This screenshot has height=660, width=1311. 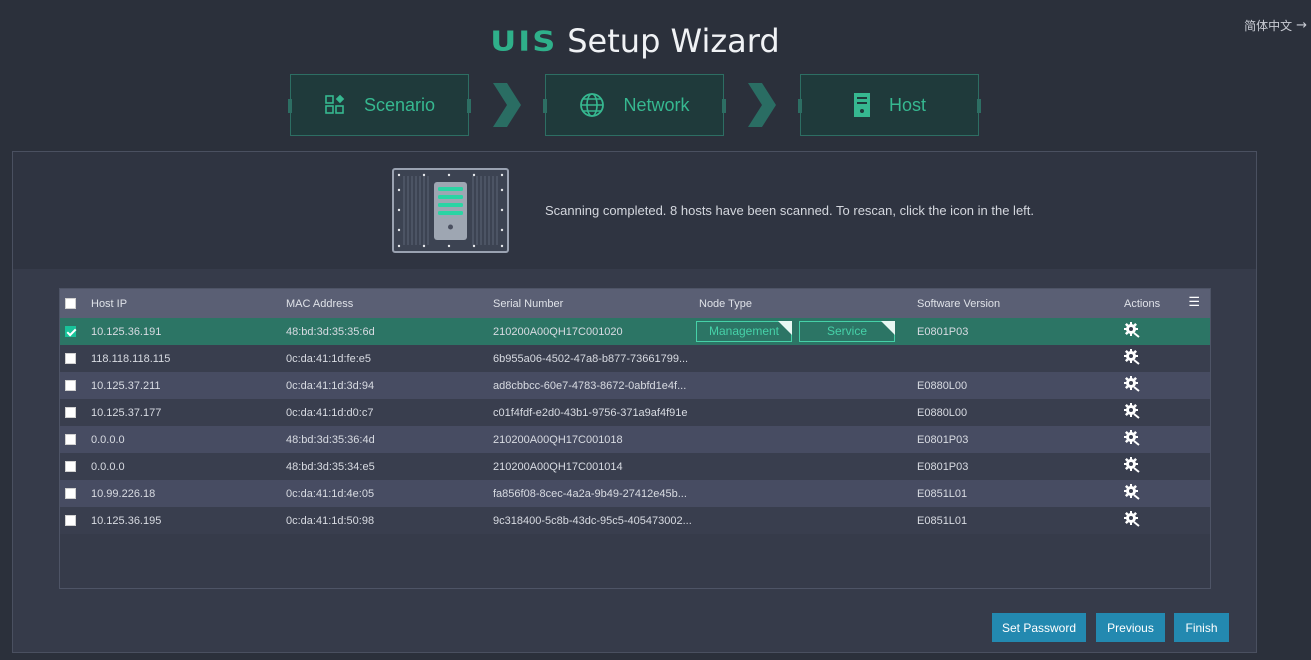 What do you see at coordinates (656, 104) in the screenshot?
I see `step-network-label: Network` at bounding box center [656, 104].